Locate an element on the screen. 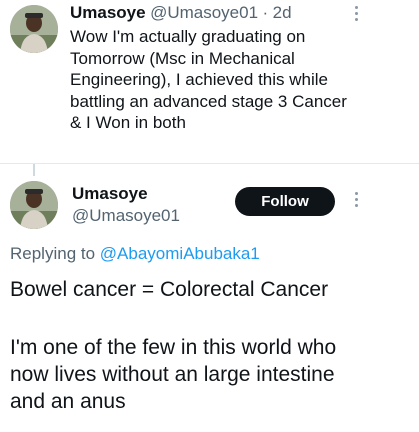 Image resolution: width=419 pixels, height=432 pixels. first-tweet-header: Umasoye @Umasoye01 · 2d is located at coordinates (181, 13).